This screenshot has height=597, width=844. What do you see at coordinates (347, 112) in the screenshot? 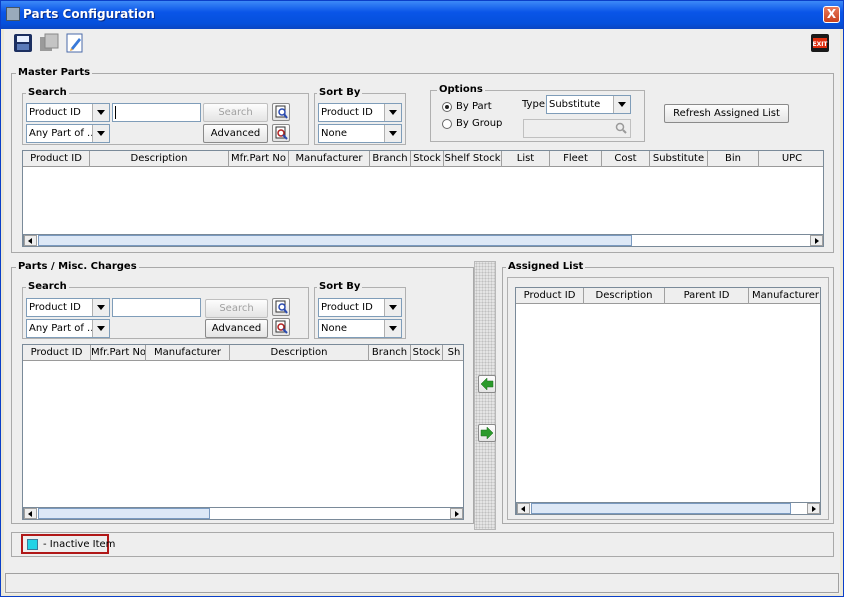
I see `master-sort-primary-value: Product ID` at bounding box center [347, 112].